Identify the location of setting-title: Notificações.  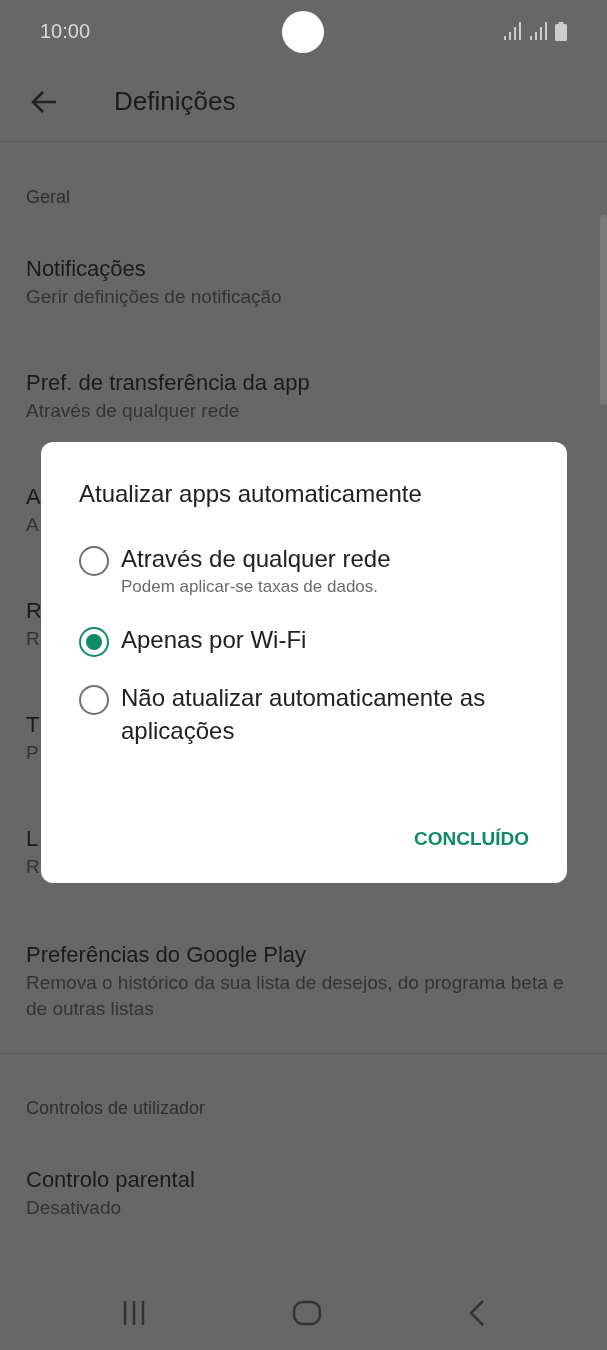
(86, 269).